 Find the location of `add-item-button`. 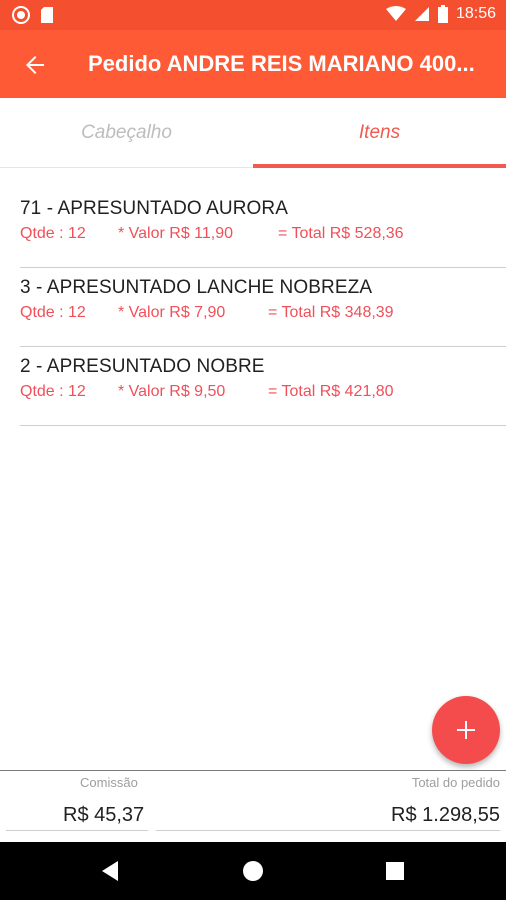

add-item-button is located at coordinates (466, 730).